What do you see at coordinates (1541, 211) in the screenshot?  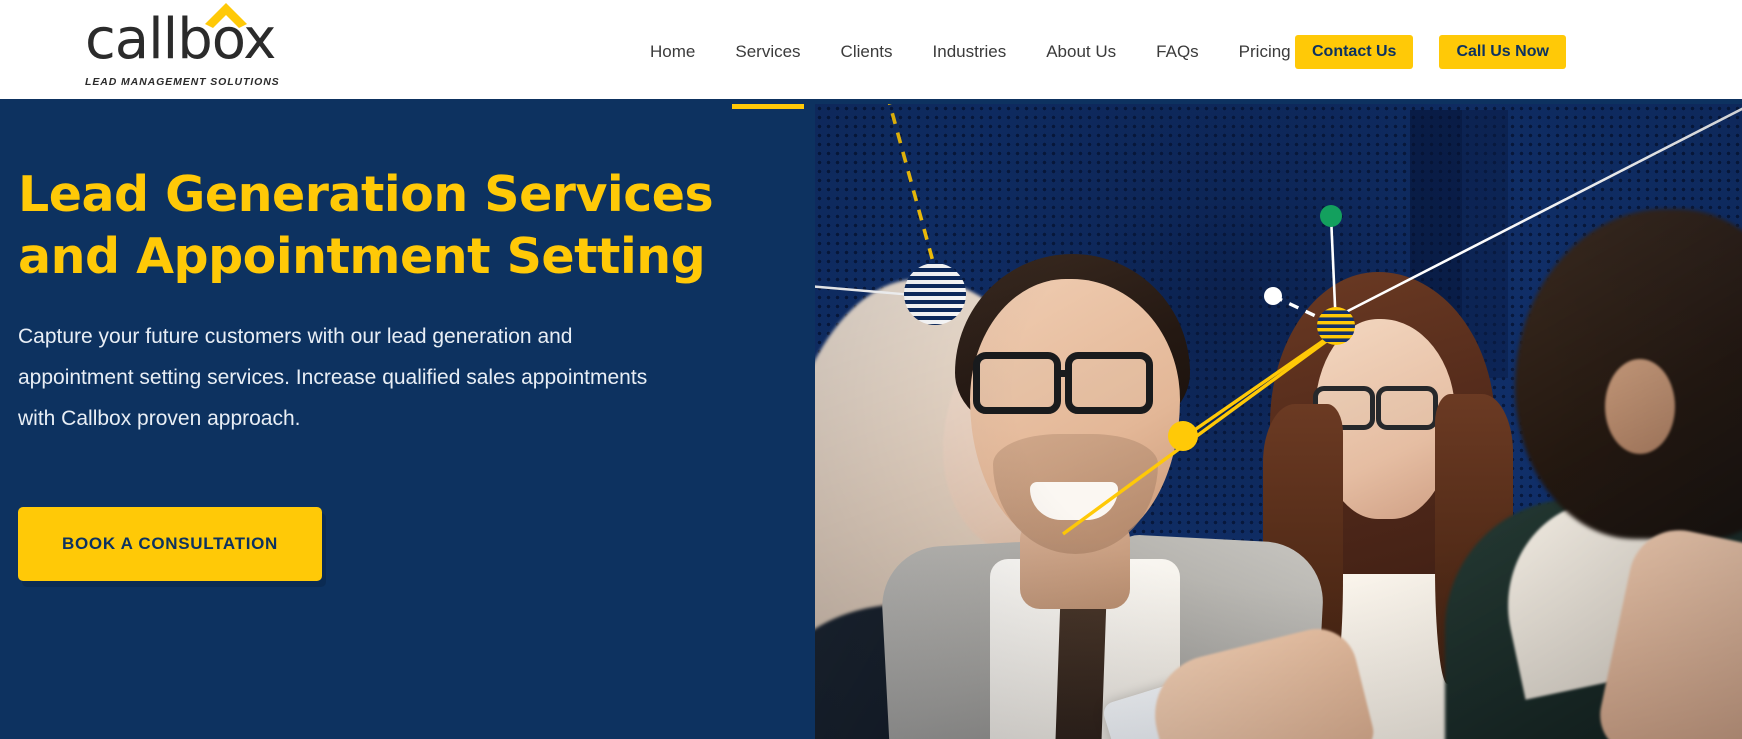 I see `white-solid-line-right` at bounding box center [1541, 211].